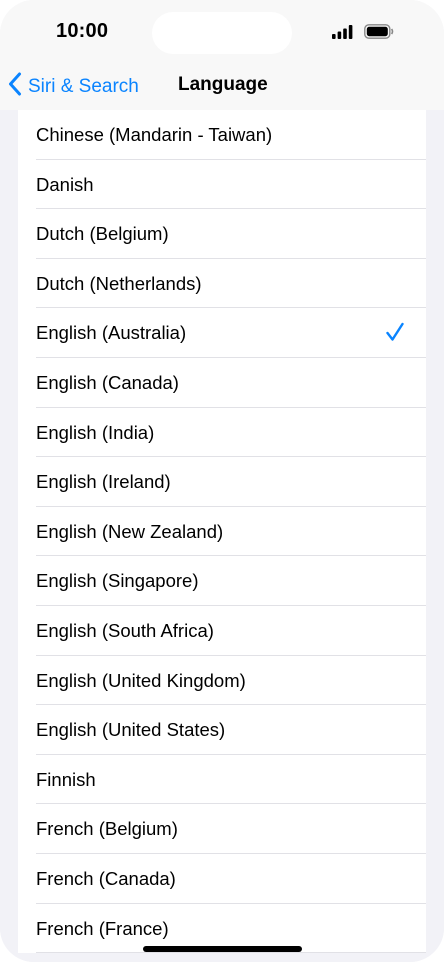 The width and height of the screenshot is (444, 962). What do you see at coordinates (222, 185) in the screenshot?
I see `language-row: Danish` at bounding box center [222, 185].